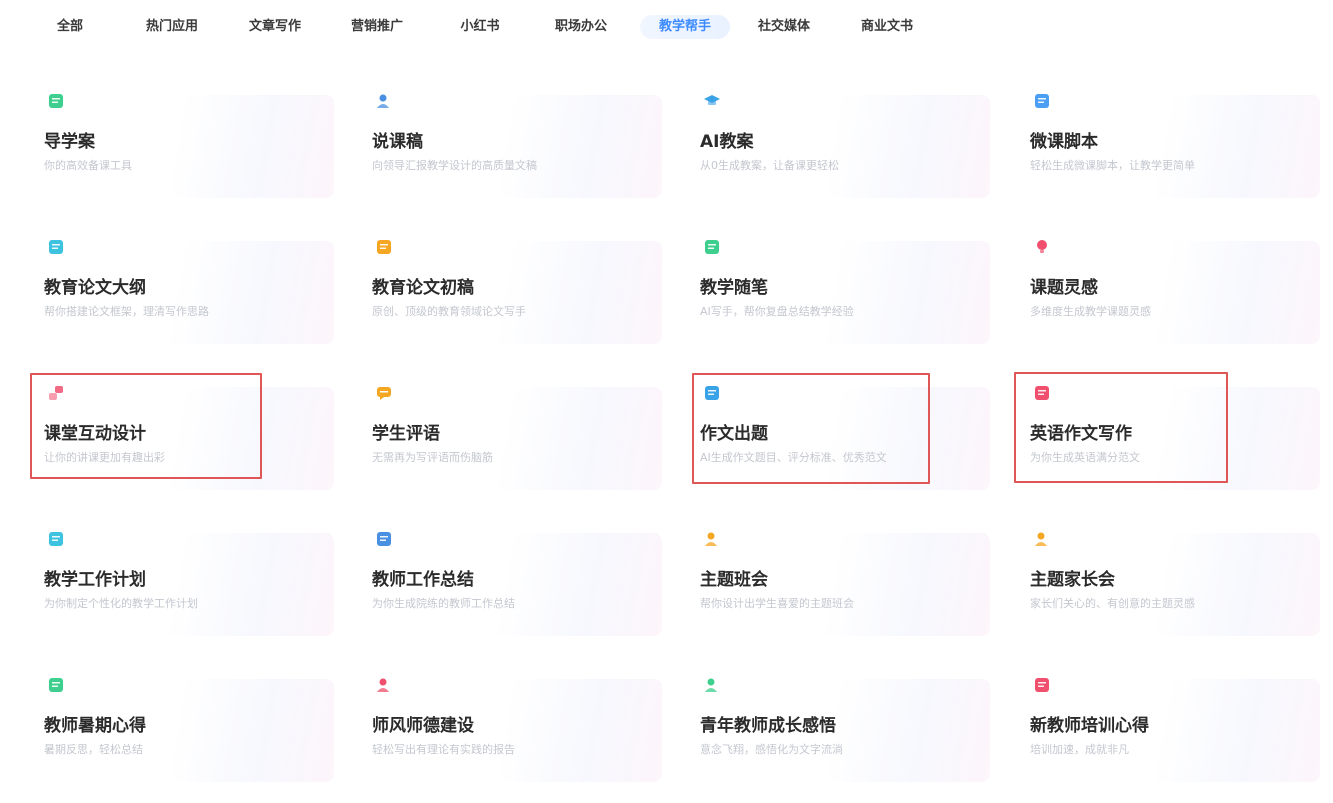 This screenshot has height=803, width=1333. What do you see at coordinates (189, 437) in the screenshot?
I see `tool-card: 课堂互动设计让你的讲课更加有趣出彩` at bounding box center [189, 437].